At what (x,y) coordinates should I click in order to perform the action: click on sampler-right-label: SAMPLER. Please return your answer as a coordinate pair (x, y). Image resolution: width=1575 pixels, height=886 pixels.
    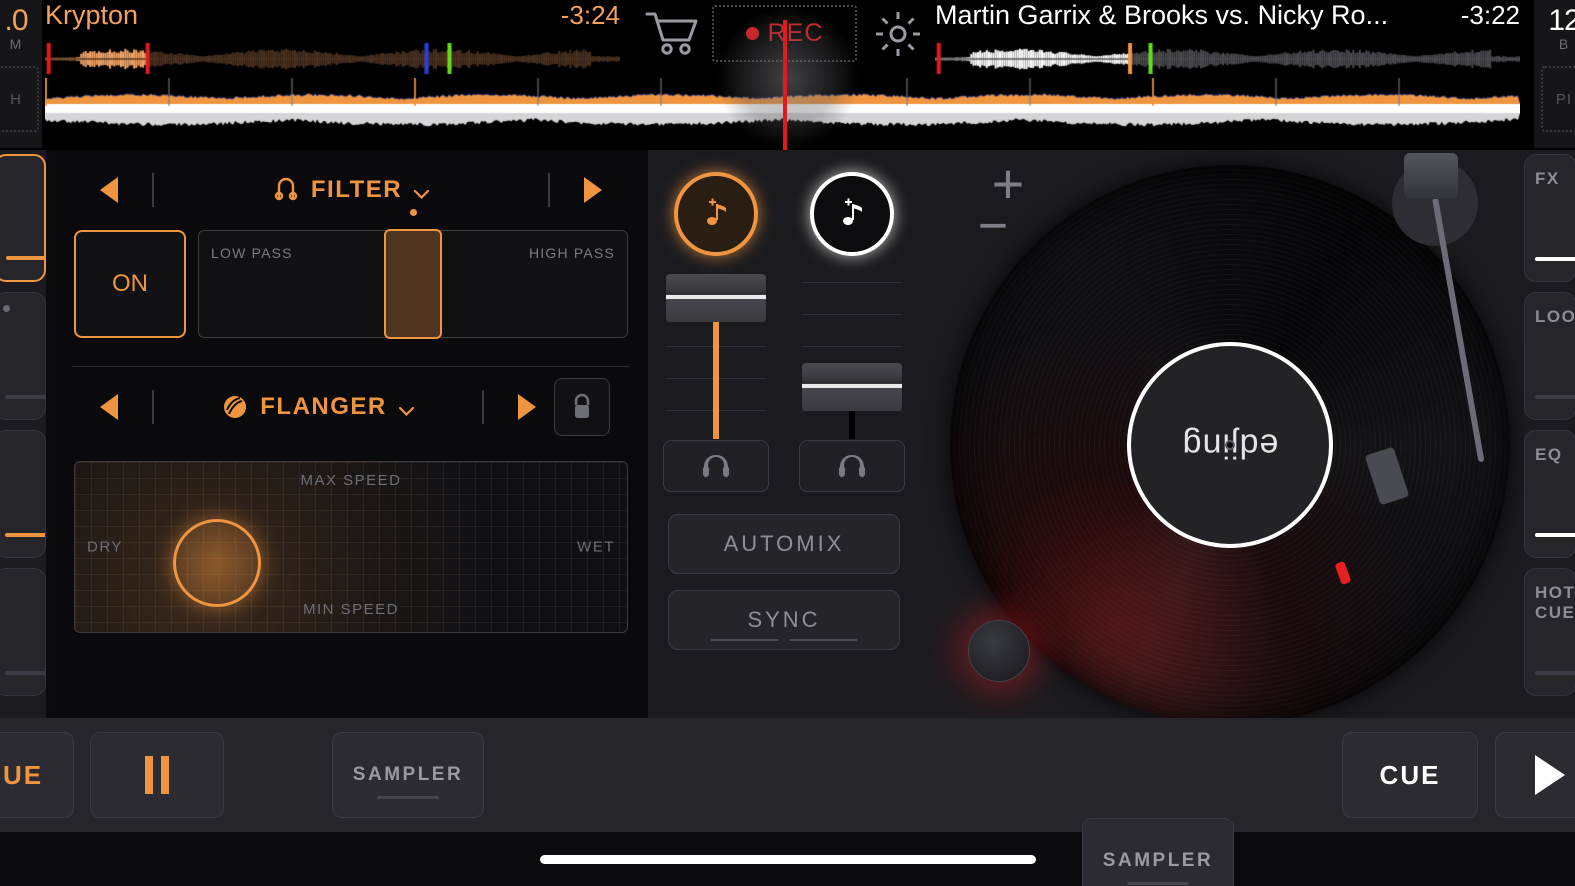
    Looking at the image, I should click on (1158, 860).